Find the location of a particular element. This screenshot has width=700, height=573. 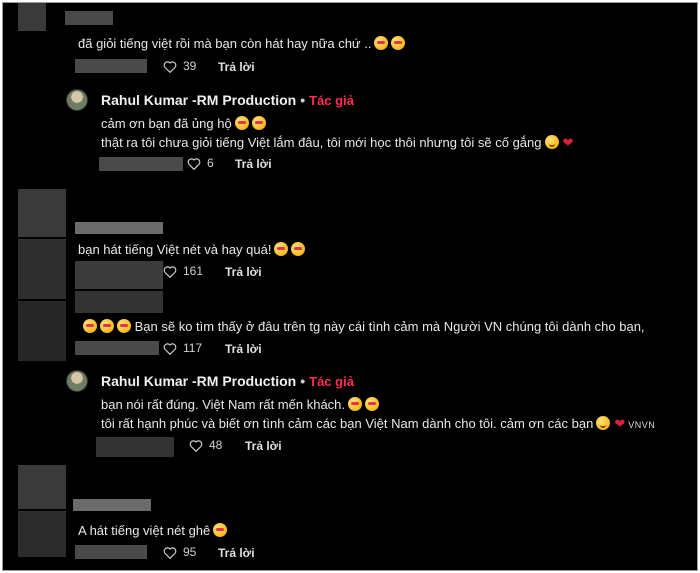

like-count: 161 is located at coordinates (193, 271).